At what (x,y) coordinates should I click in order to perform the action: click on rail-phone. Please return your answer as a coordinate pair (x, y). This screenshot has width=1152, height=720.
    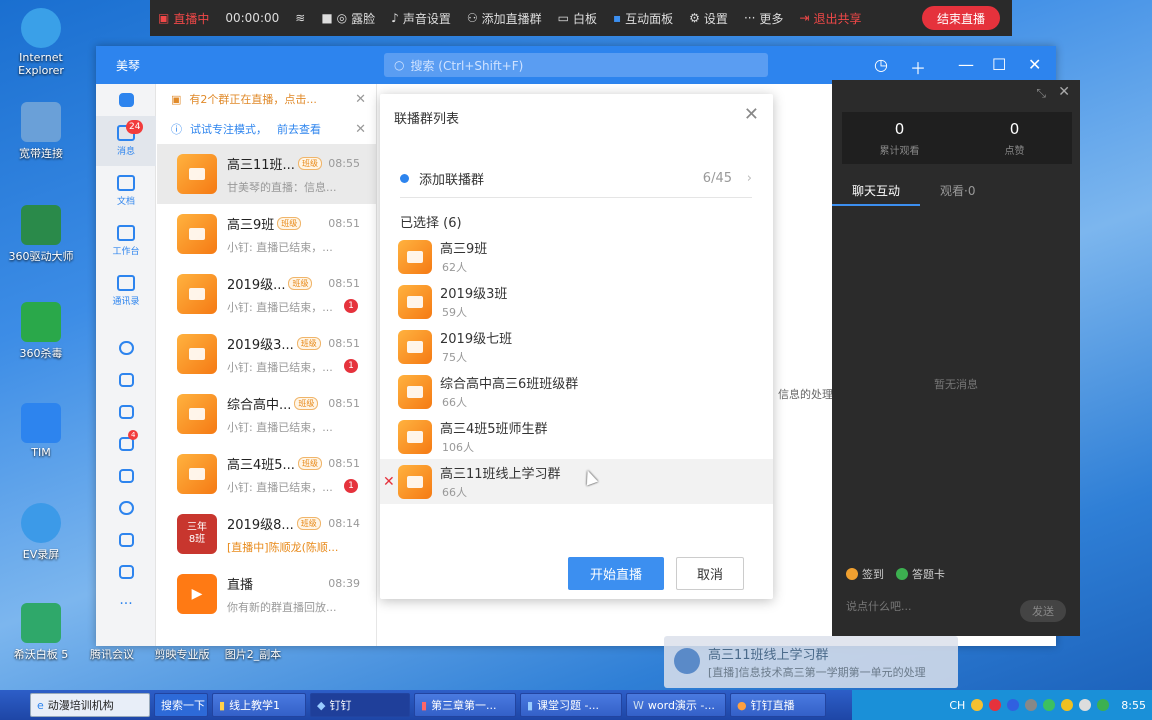
    Looking at the image, I should click on (126, 508).